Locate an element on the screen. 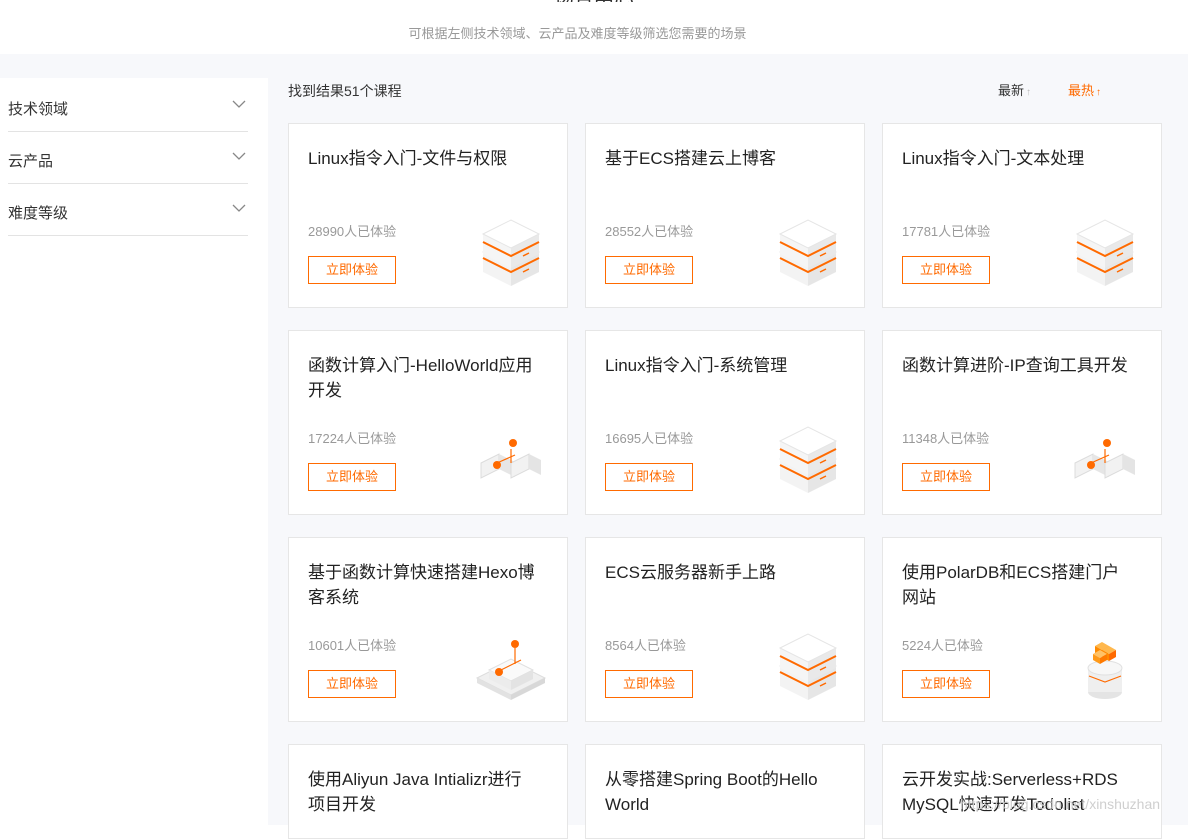  sort-hot: 最热 ↑ is located at coordinates (1084, 89).